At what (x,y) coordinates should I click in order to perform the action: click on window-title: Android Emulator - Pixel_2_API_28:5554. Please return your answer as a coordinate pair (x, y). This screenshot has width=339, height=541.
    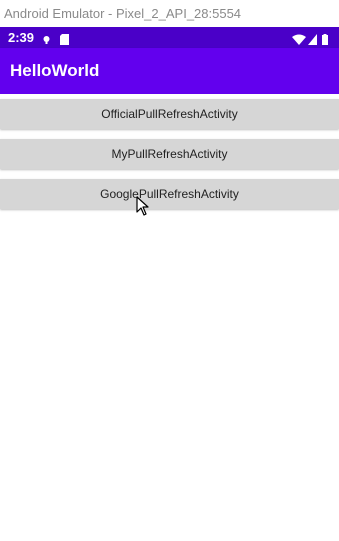
    Looking at the image, I should click on (169, 13).